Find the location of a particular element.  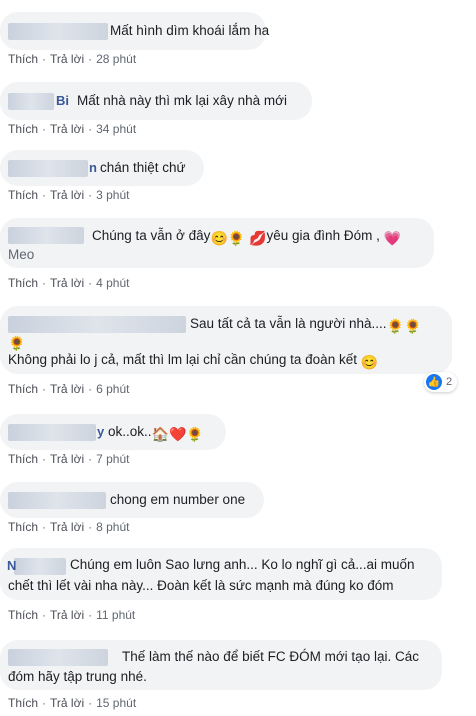

comment-text-line1: Sau tất cả ta vẫn là người nhà....🌻🌻 is located at coordinates (305, 325).